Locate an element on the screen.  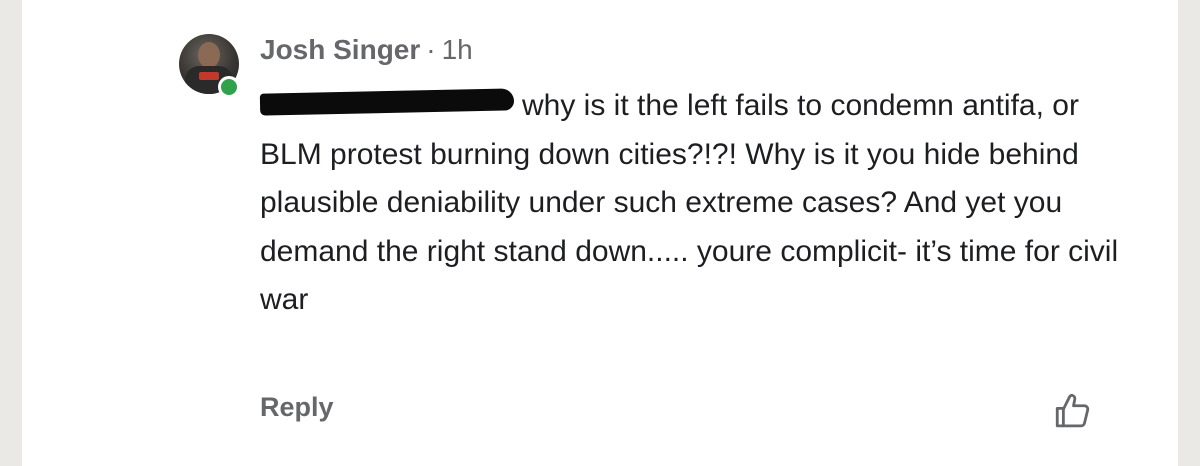
online-status-icon is located at coordinates (229, 87).